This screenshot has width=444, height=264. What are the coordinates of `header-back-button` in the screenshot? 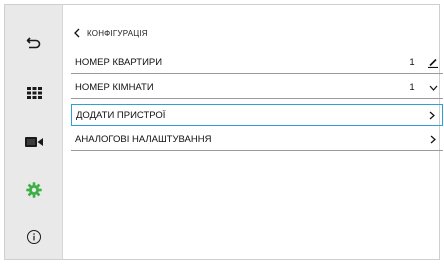 It's located at (77, 33).